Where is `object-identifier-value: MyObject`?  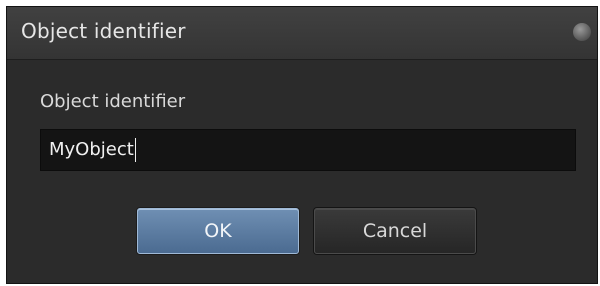
object-identifier-value: MyObject is located at coordinates (91, 149).